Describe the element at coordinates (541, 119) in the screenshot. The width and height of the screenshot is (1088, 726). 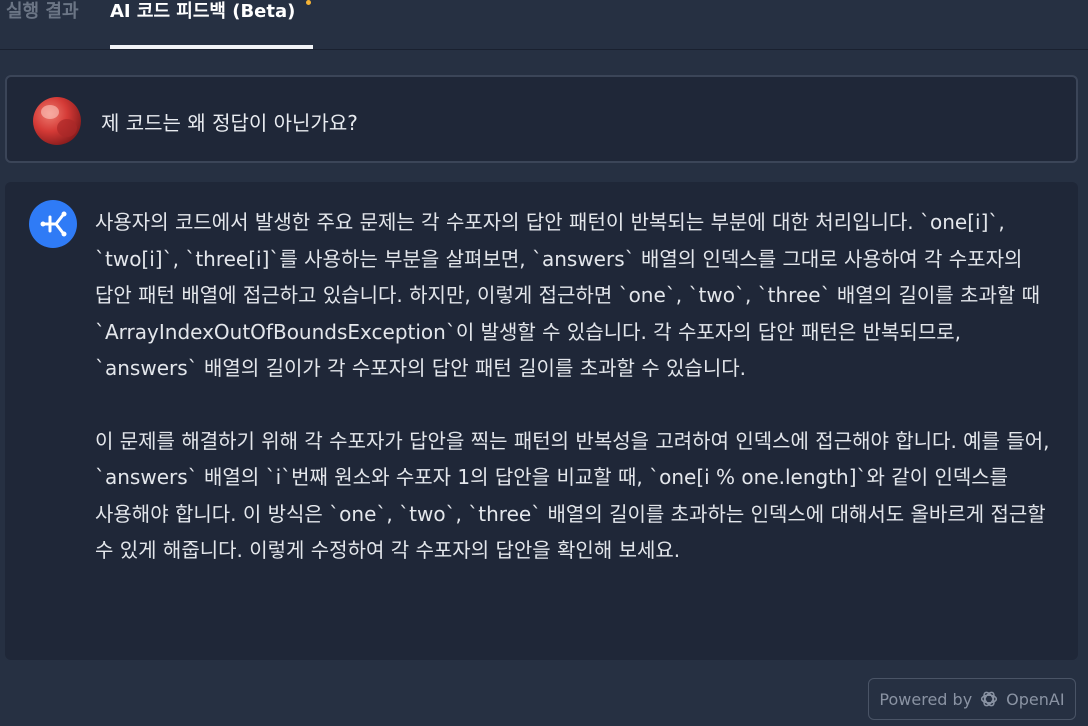
I see `user-question-card: 제 코드는 왜 정답이 아닌가요?` at that location.